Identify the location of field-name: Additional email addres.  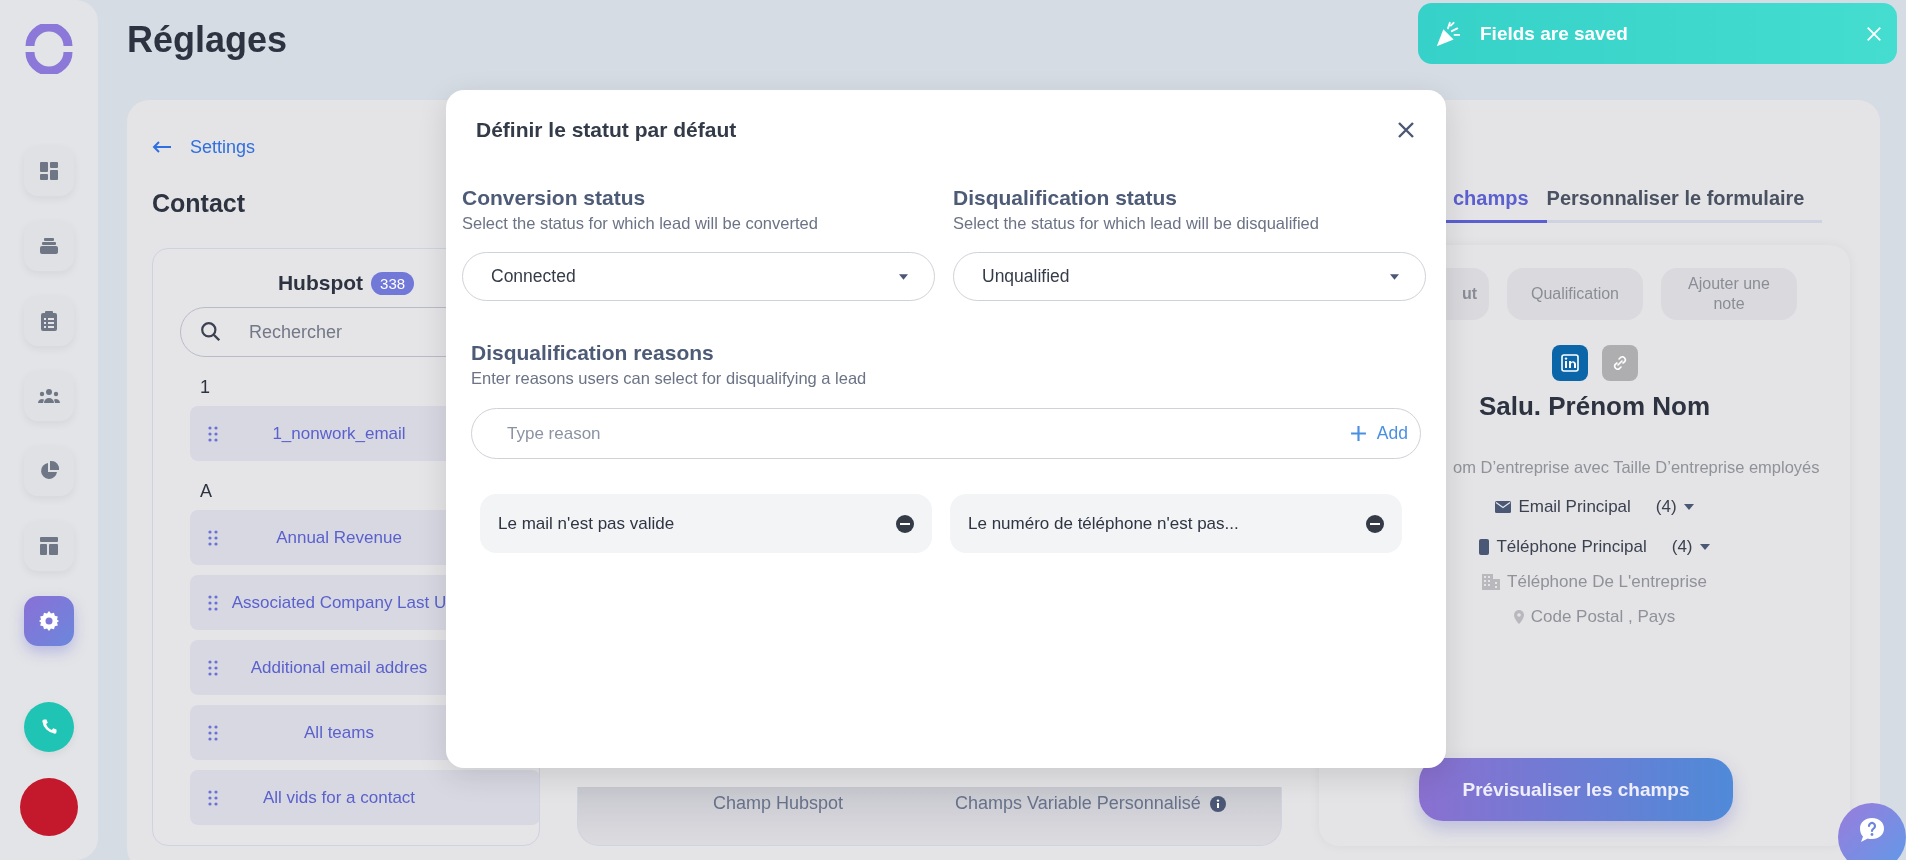
(339, 667).